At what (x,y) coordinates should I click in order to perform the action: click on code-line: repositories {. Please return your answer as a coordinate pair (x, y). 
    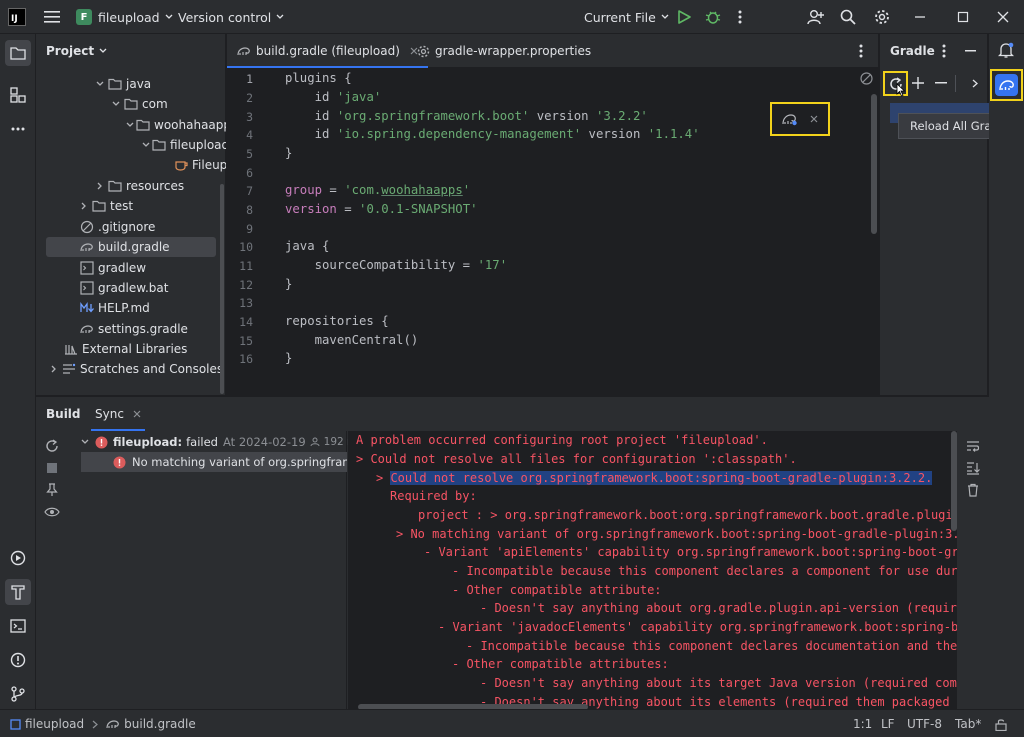
    Looking at the image, I should click on (337, 321).